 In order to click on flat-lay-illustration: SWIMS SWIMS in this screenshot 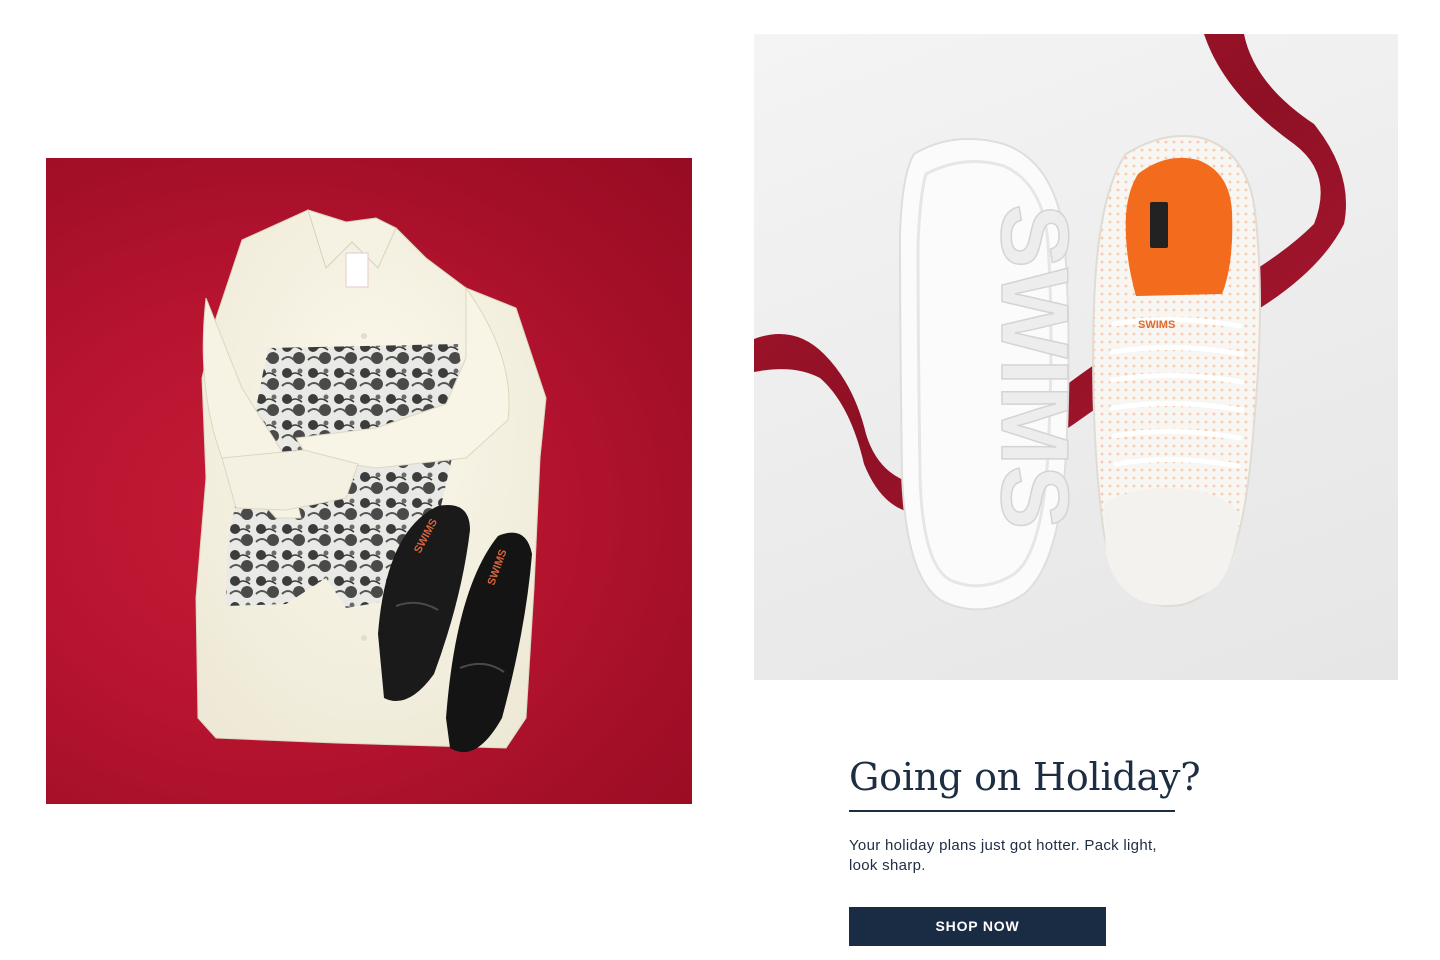, I will do `click(371, 481)`.